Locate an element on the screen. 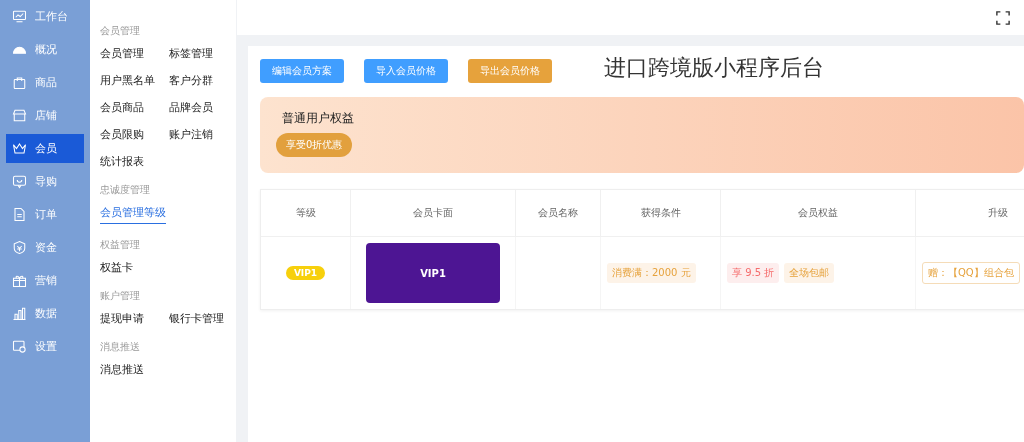  column-header: 升级 is located at coordinates (970, 213).